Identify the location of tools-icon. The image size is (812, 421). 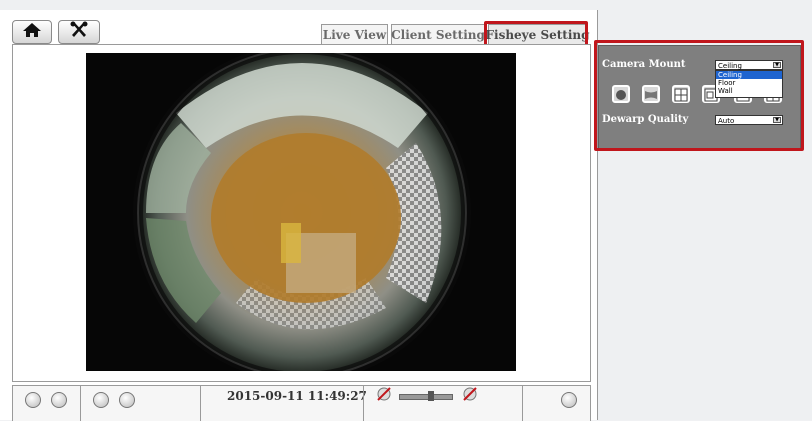
(79, 32).